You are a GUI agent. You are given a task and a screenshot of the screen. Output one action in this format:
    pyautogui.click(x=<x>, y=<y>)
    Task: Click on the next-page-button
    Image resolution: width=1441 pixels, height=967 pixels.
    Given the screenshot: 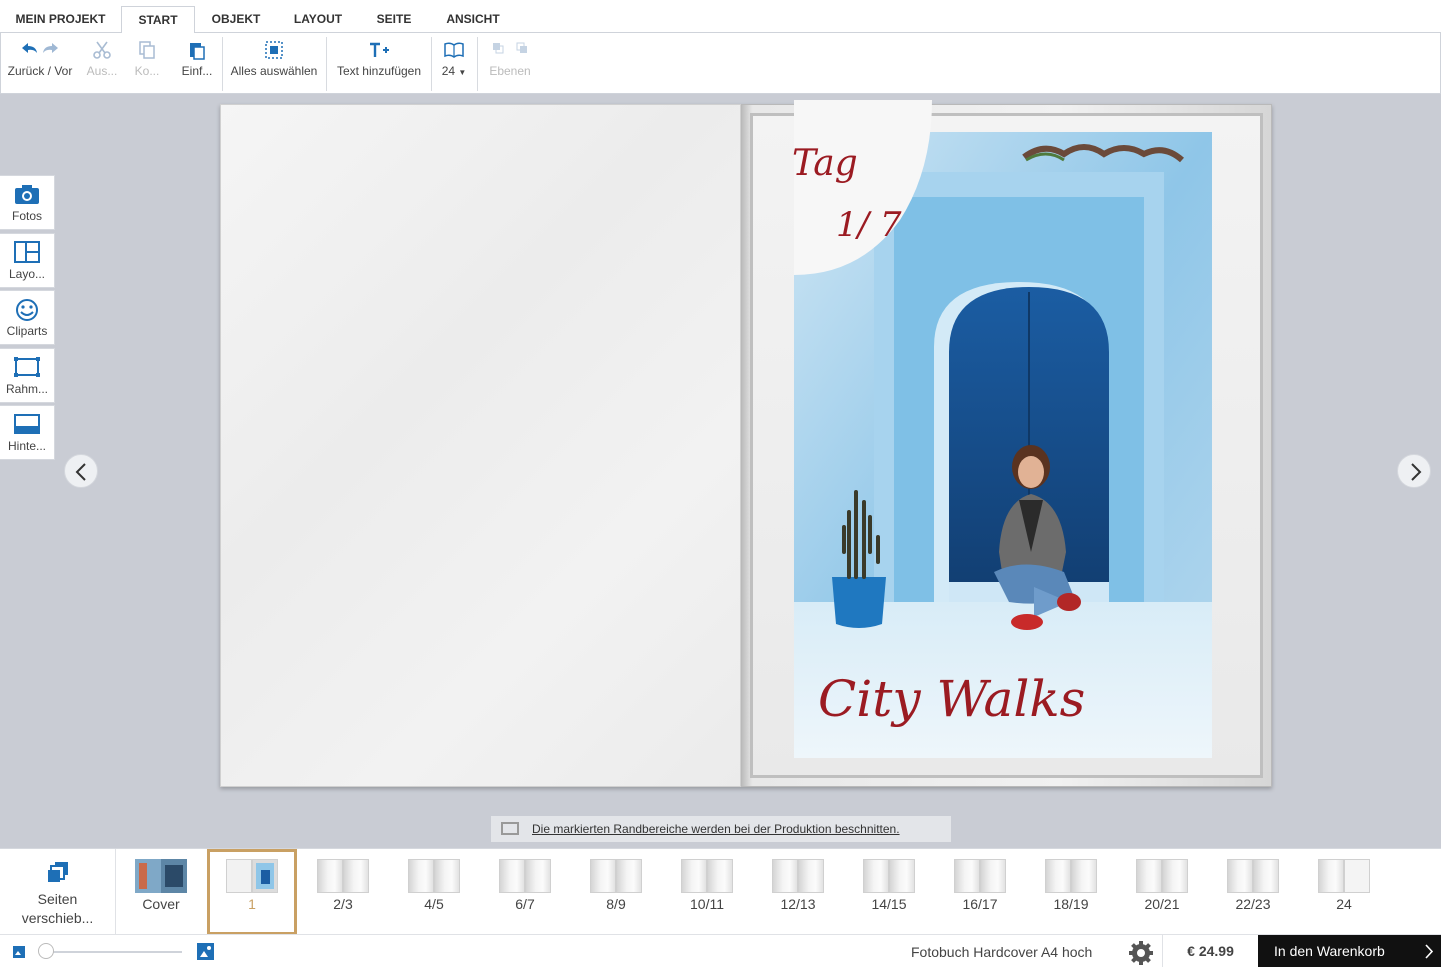 What is the action you would take?
    pyautogui.click(x=1414, y=471)
    